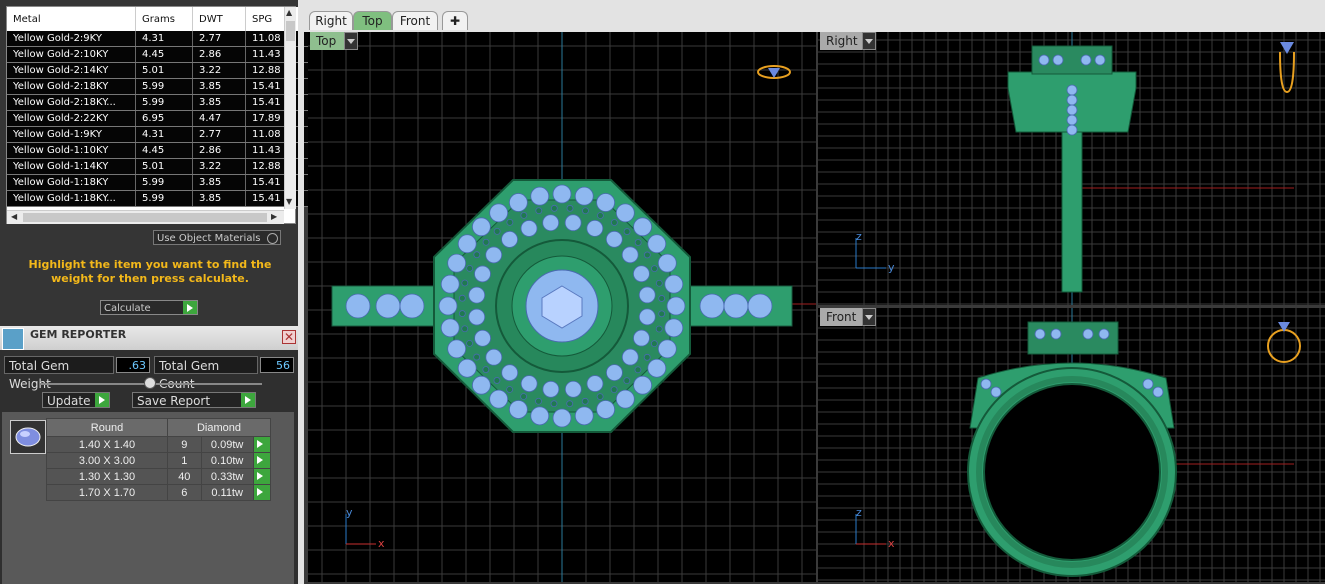 The width and height of the screenshot is (1325, 584). I want to click on gem-cell: 1.40 X 1.40, so click(107, 444).